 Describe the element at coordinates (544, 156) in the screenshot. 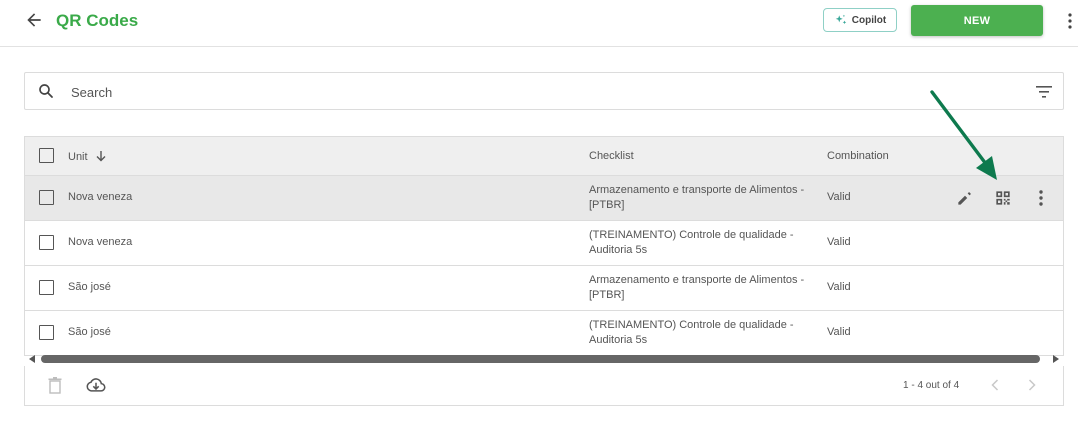

I see `table-header: Unit Checklist Combination` at that location.